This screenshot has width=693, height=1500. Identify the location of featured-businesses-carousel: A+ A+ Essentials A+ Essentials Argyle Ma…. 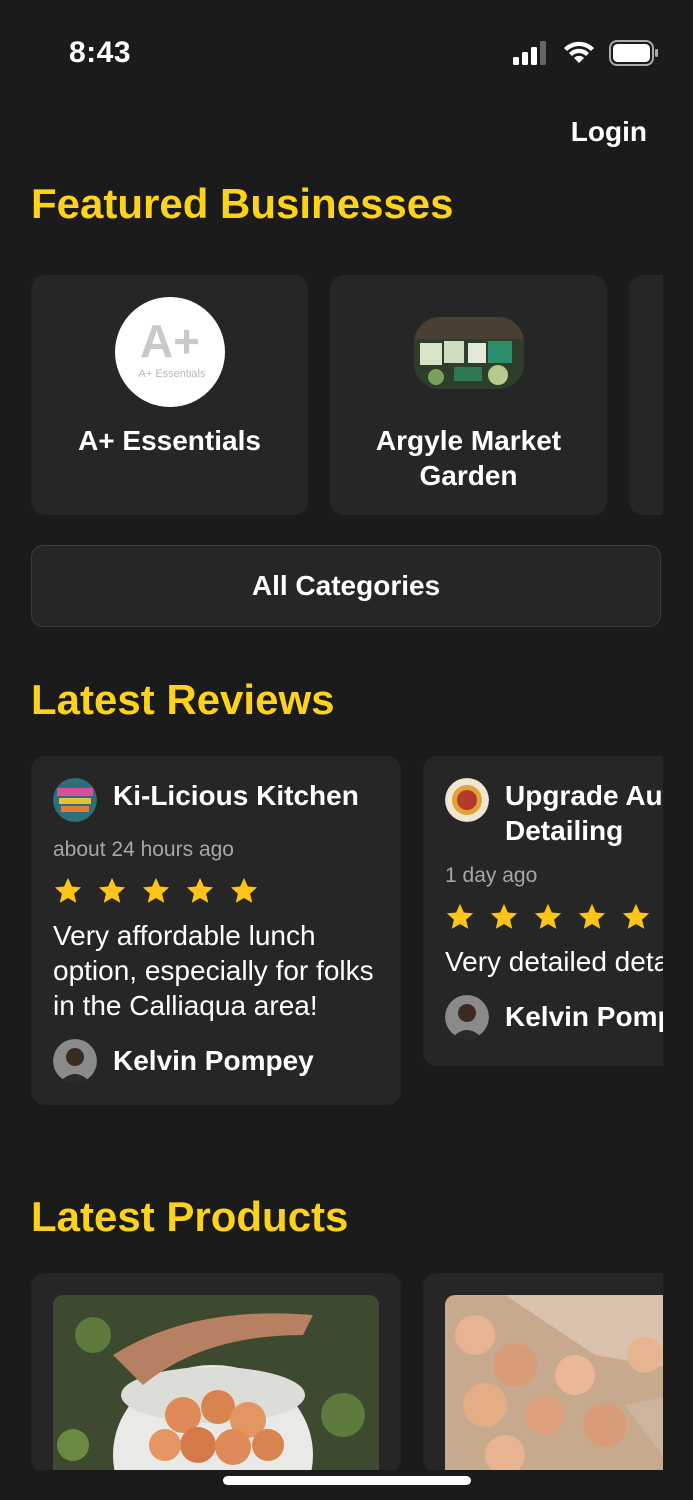
(347, 395).